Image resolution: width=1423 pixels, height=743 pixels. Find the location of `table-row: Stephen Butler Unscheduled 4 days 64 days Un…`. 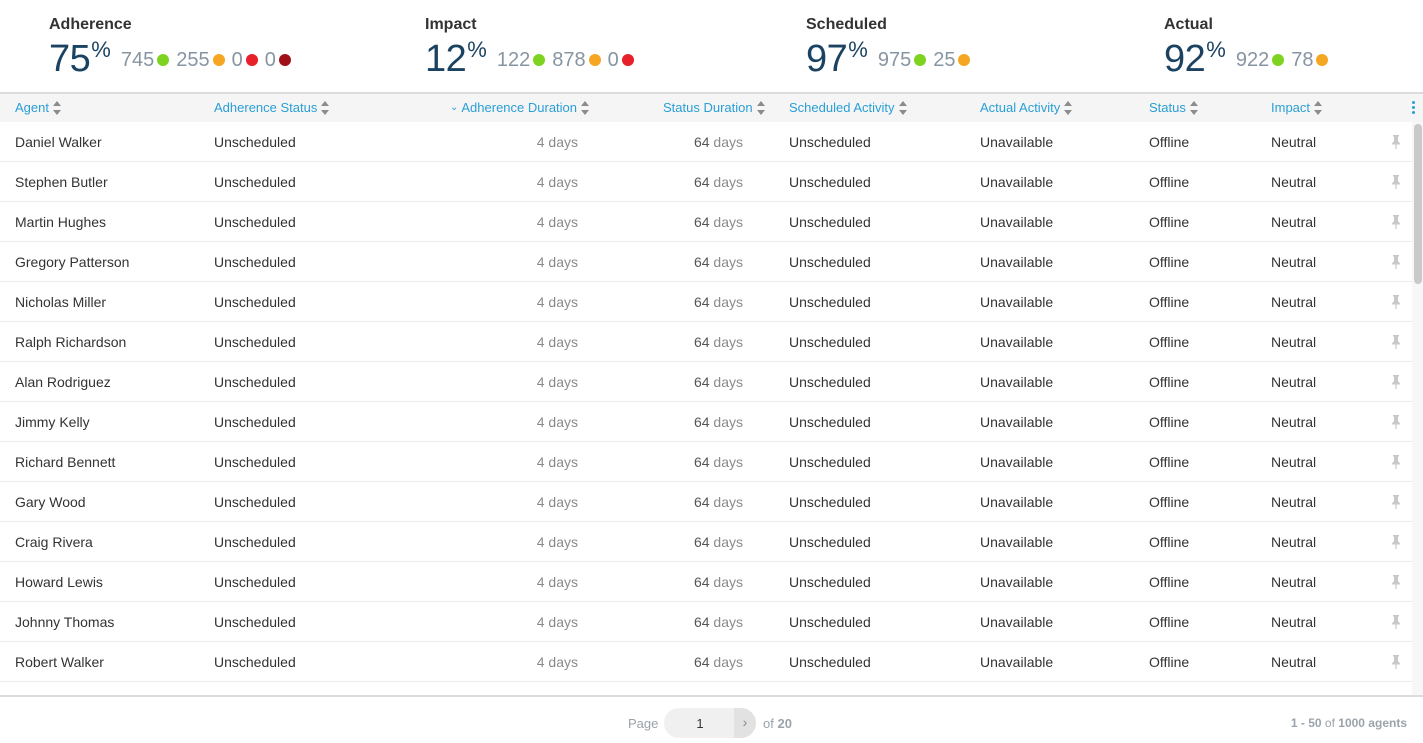

table-row: Stephen Butler Unscheduled 4 days 64 days Un… is located at coordinates (706, 182).